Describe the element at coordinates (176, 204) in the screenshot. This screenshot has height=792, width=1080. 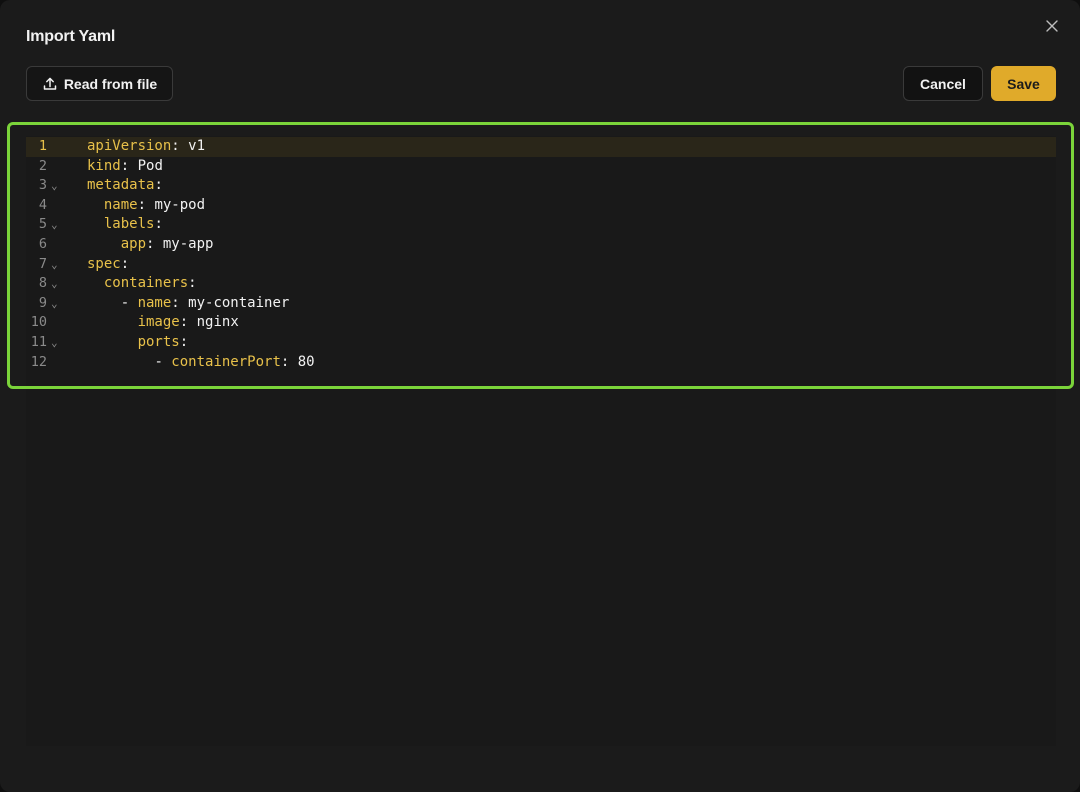
I see `yaml-value: my-pod` at that location.